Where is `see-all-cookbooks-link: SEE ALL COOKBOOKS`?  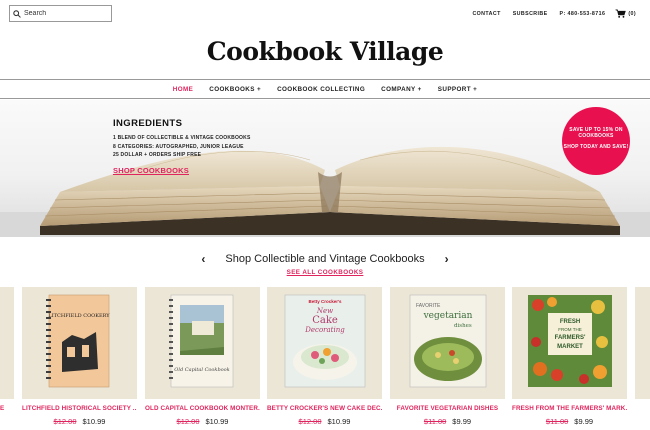
see-all-cookbooks-link: SEE ALL COOKBOOKS is located at coordinates (325, 272).